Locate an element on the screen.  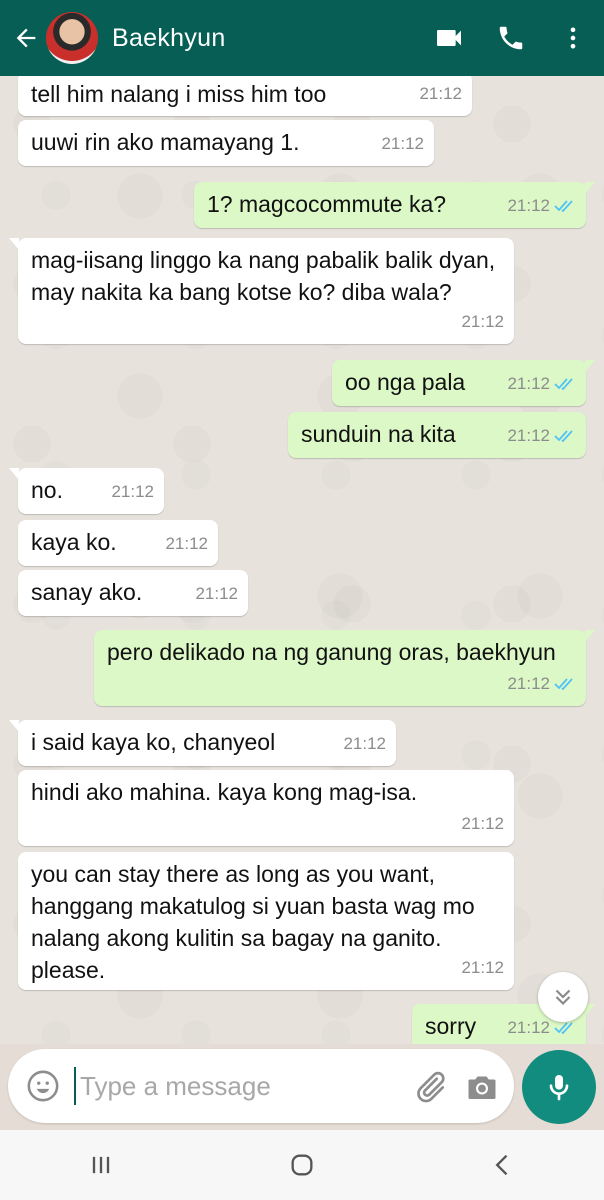
more-vertical-icon is located at coordinates (573, 38).